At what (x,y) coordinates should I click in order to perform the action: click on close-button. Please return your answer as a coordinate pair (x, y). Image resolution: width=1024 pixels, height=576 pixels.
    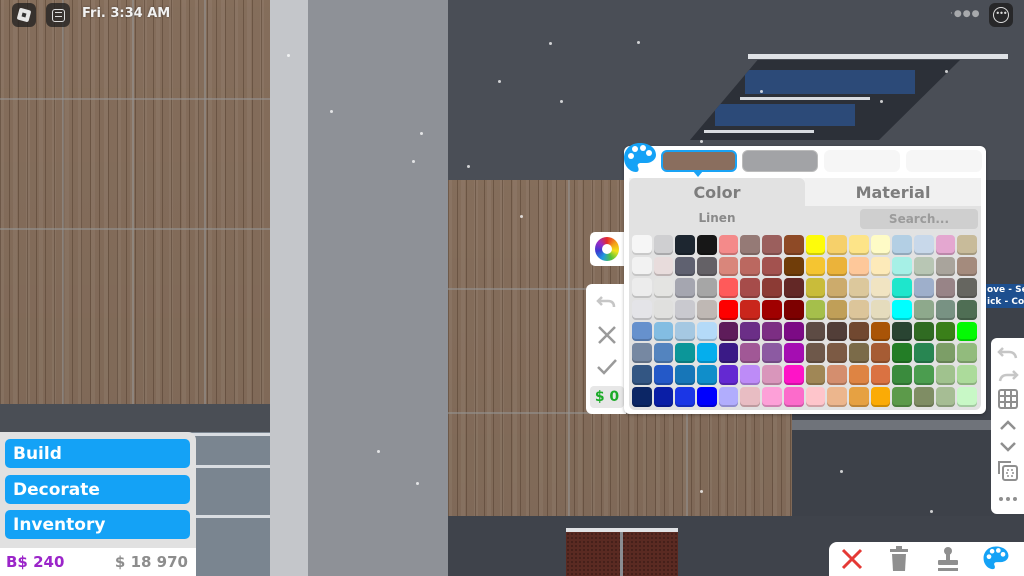
    Looking at the image, I should click on (852, 559).